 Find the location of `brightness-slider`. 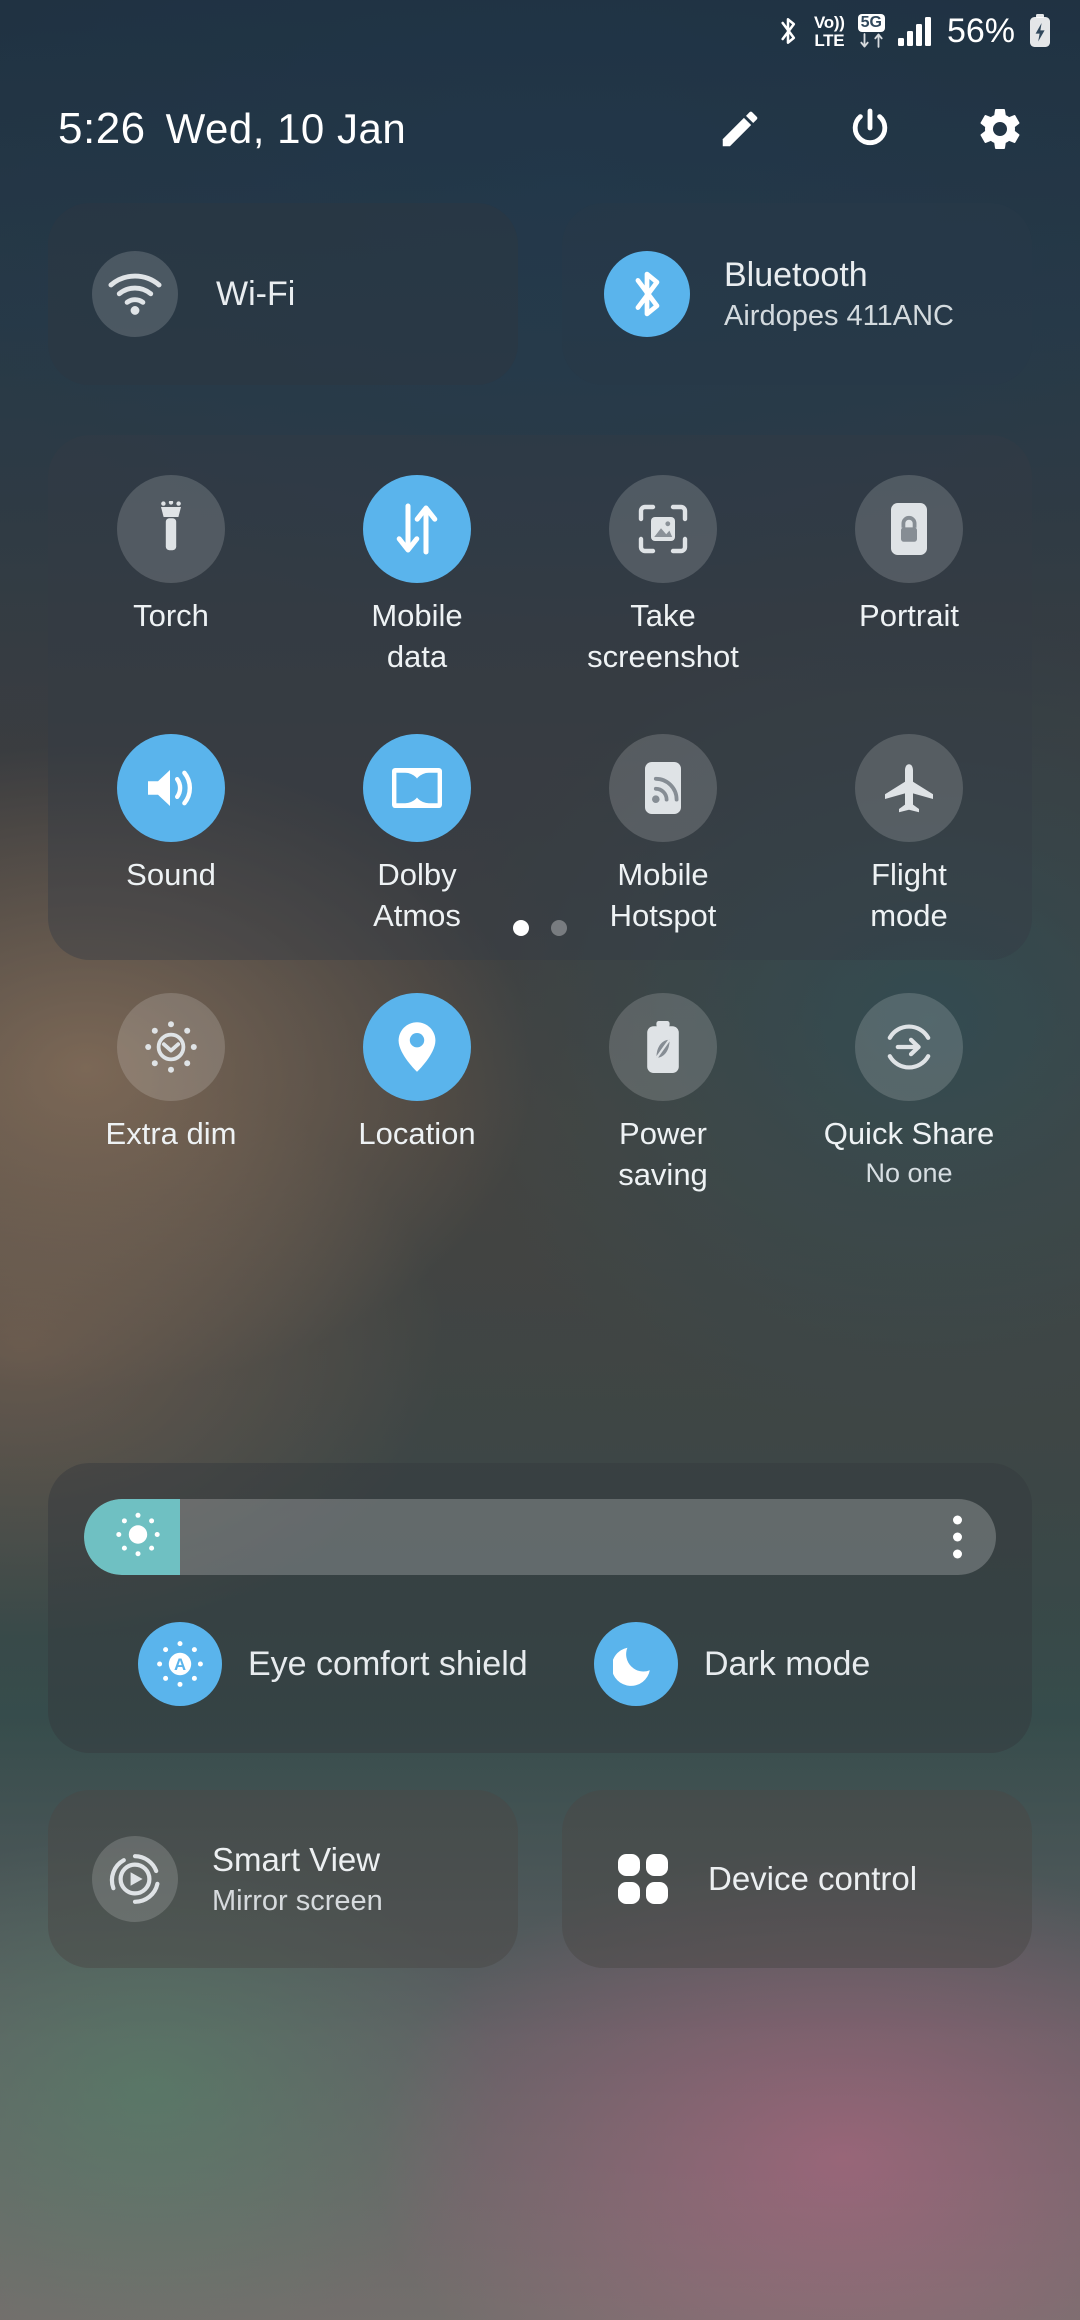

brightness-slider is located at coordinates (540, 1537).